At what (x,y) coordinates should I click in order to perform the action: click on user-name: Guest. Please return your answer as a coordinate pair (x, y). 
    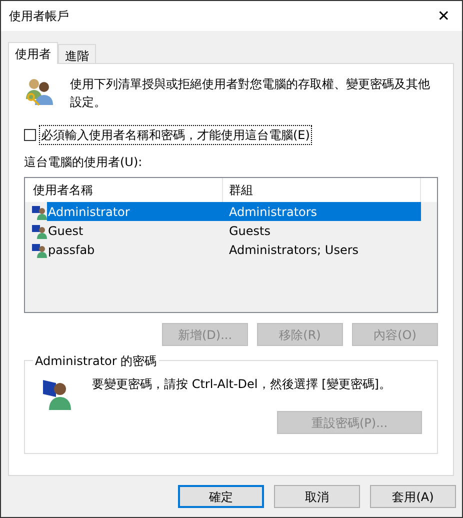
    Looking at the image, I should click on (135, 230).